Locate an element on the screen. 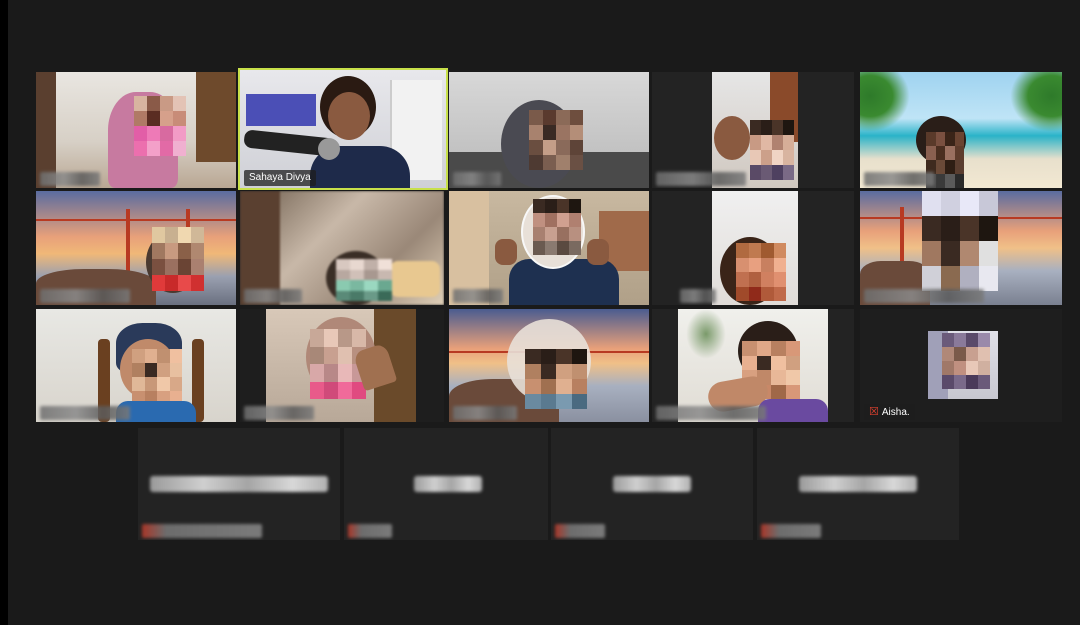 This screenshot has height=625, width=1080. video-feed-blurred is located at coordinates (342, 248).